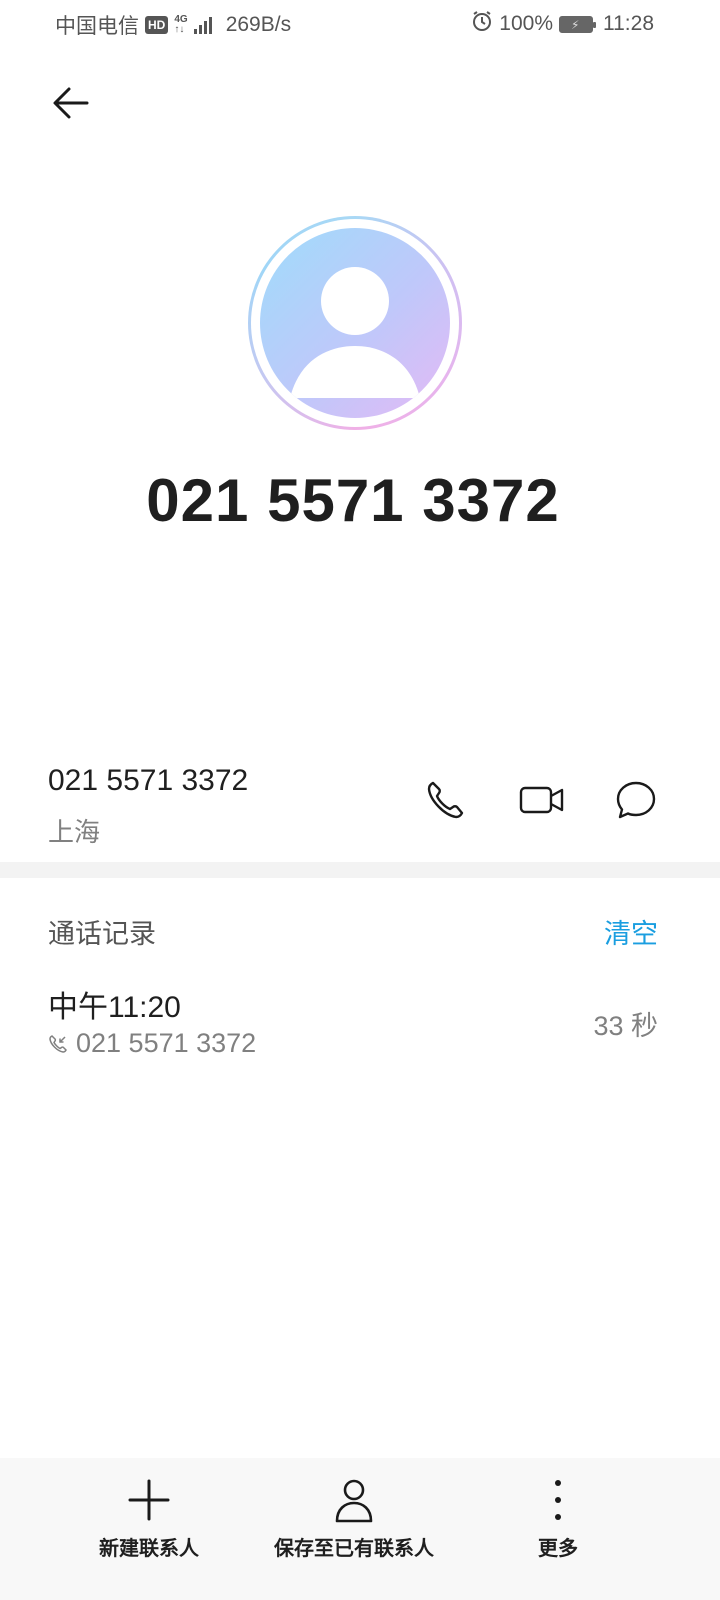 Image resolution: width=720 pixels, height=1600 pixels. Describe the element at coordinates (149, 1549) in the screenshot. I see `new-contact-label: 新建联系人` at that location.